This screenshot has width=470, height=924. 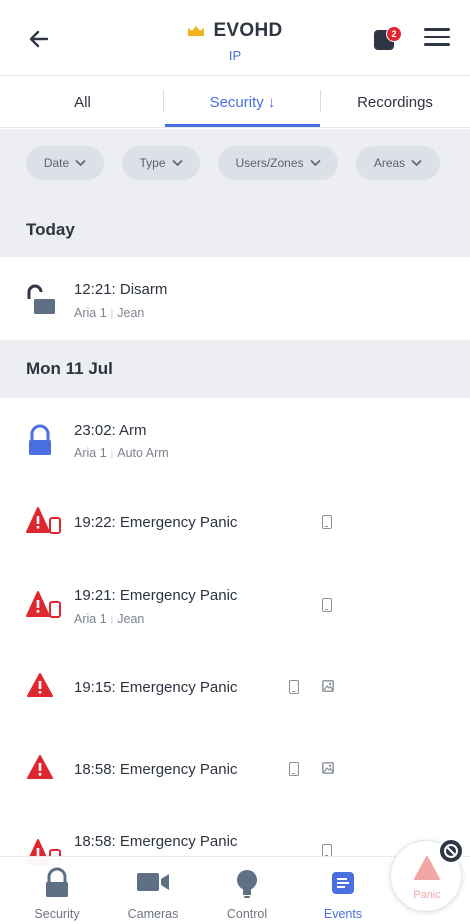 What do you see at coordinates (163, 101) in the screenshot?
I see `tab-divider` at bounding box center [163, 101].